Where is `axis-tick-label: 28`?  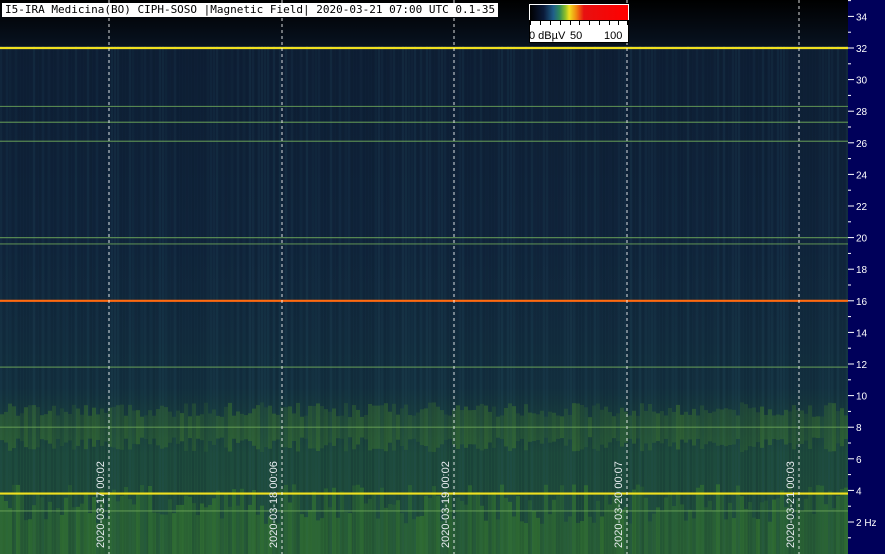
axis-tick-label: 28 is located at coordinates (862, 112).